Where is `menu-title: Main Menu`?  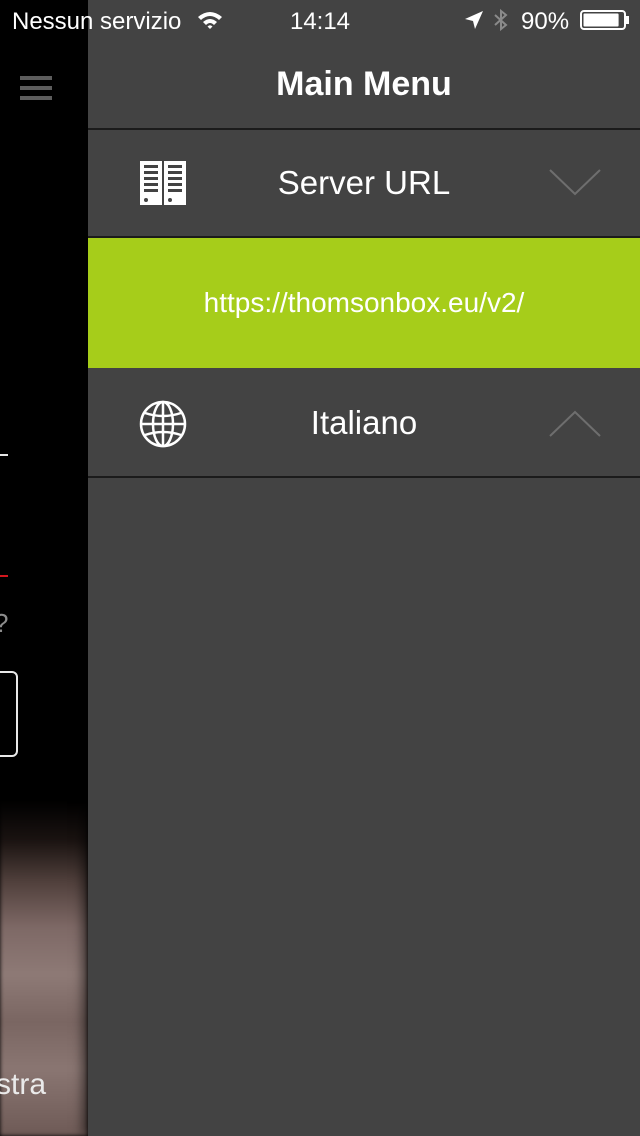 menu-title: Main Menu is located at coordinates (364, 83).